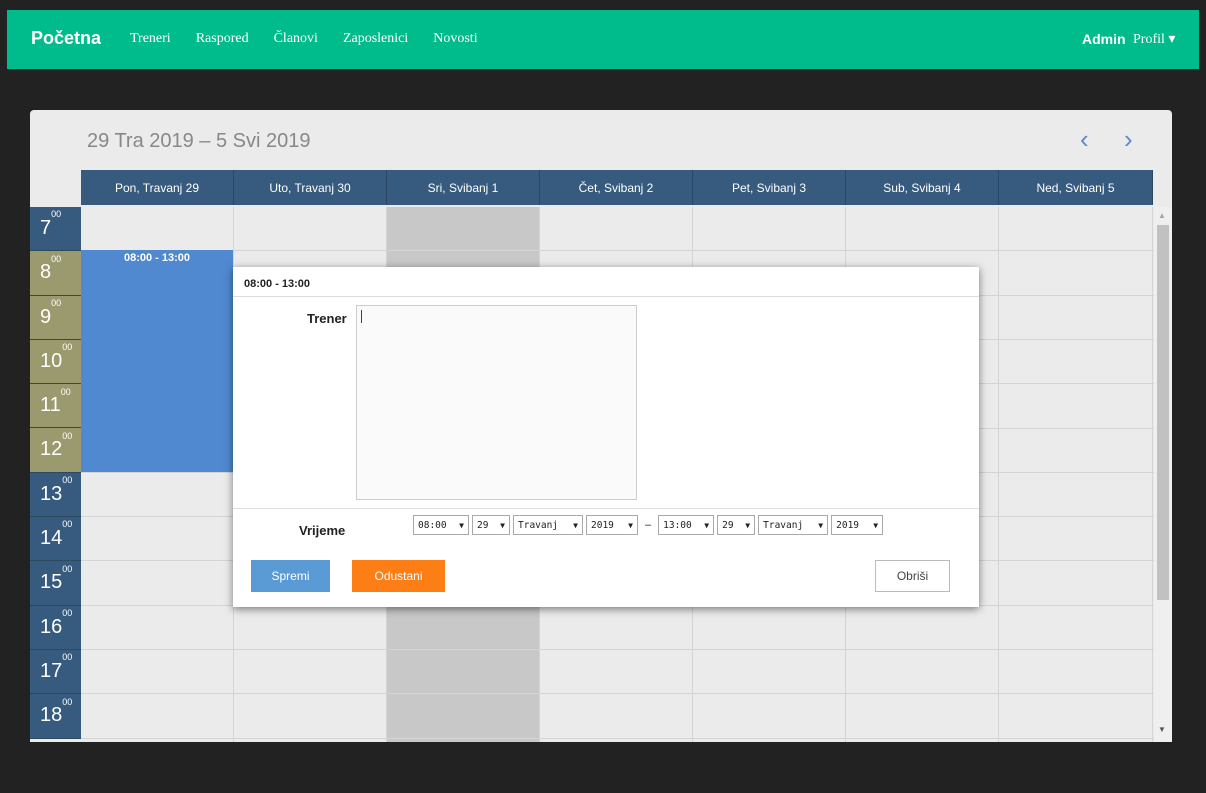  I want to click on hour-label: 1700, so click(55, 672).